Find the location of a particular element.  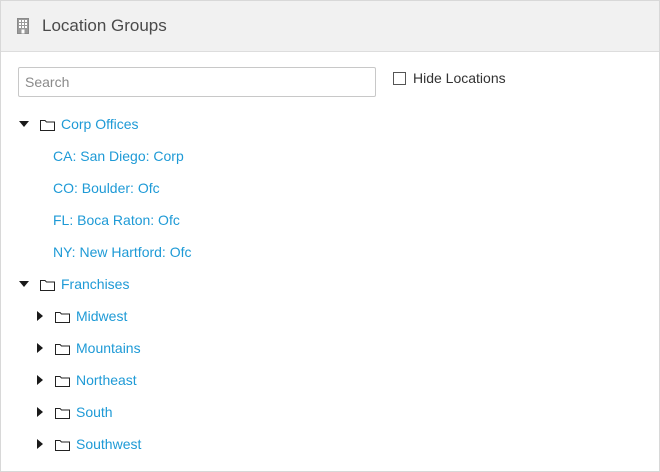

tree-link-south: South is located at coordinates (94, 412).